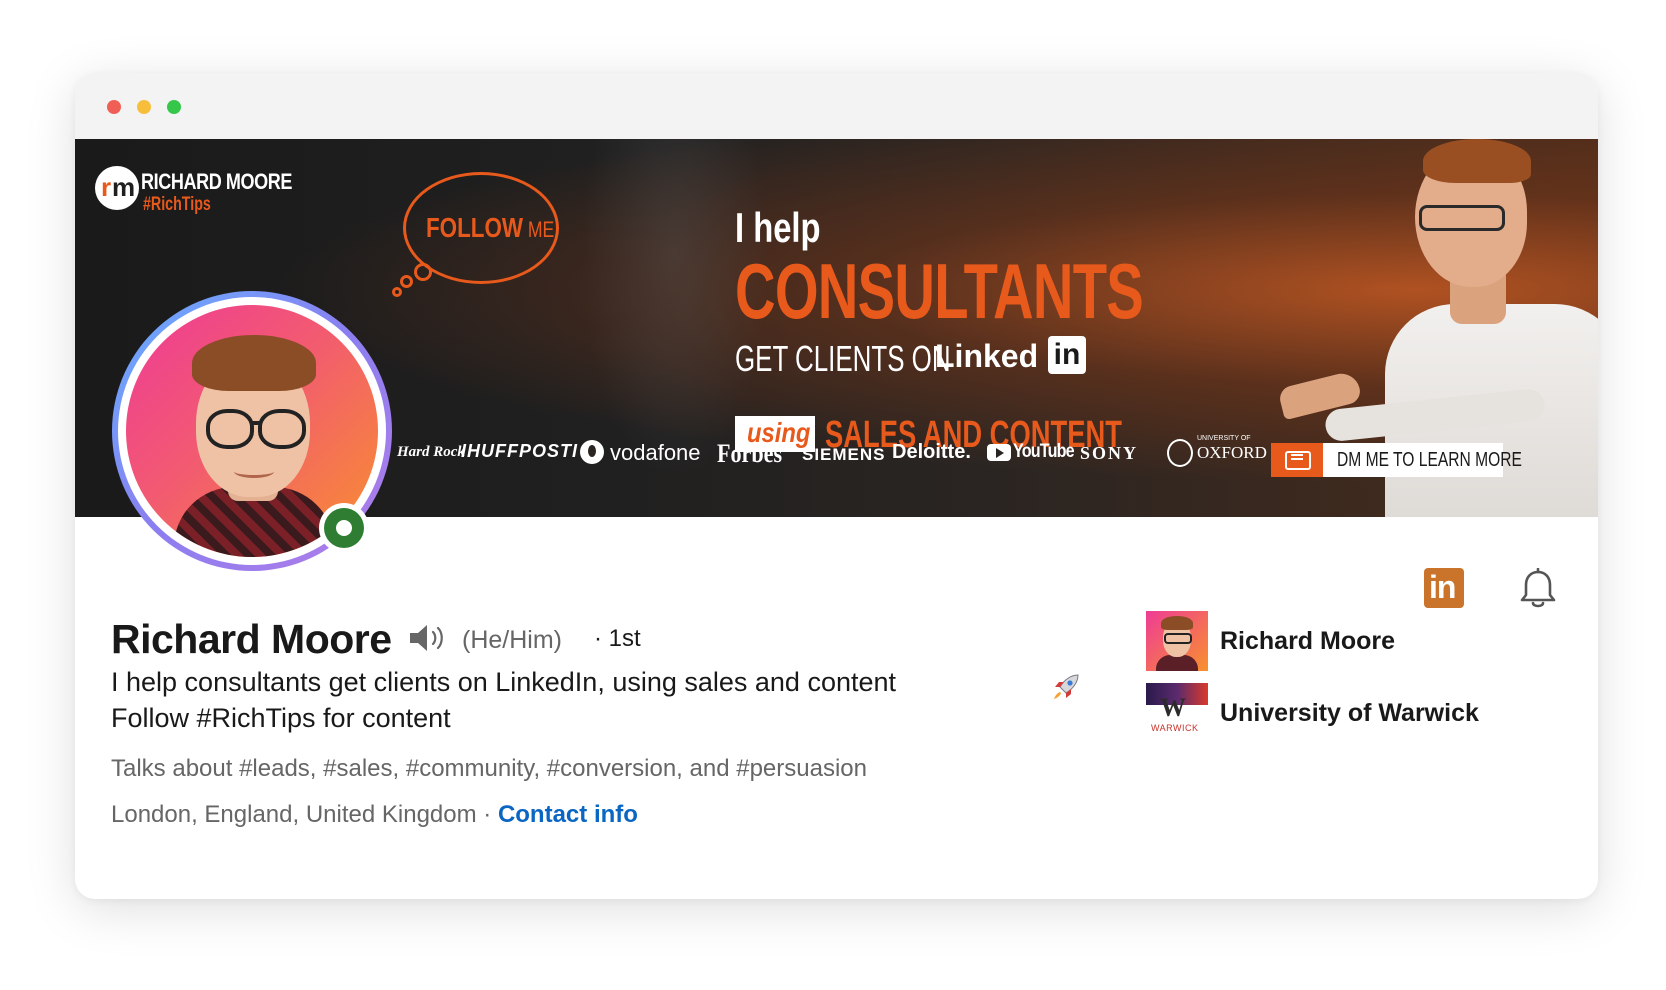 The image size is (1666, 990). I want to click on rm-logo-icon: rm, so click(117, 188).